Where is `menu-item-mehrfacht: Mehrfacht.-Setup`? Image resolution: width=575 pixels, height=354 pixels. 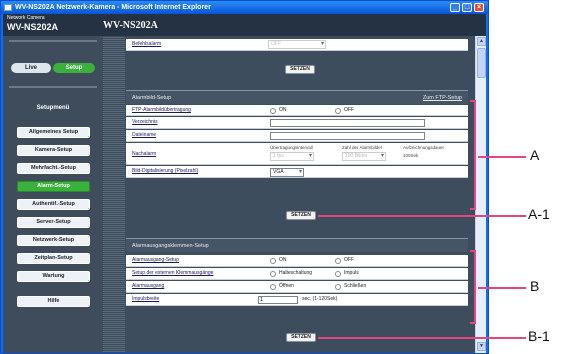
menu-item-mehrfacht: Mehrfacht.-Setup is located at coordinates (53, 168).